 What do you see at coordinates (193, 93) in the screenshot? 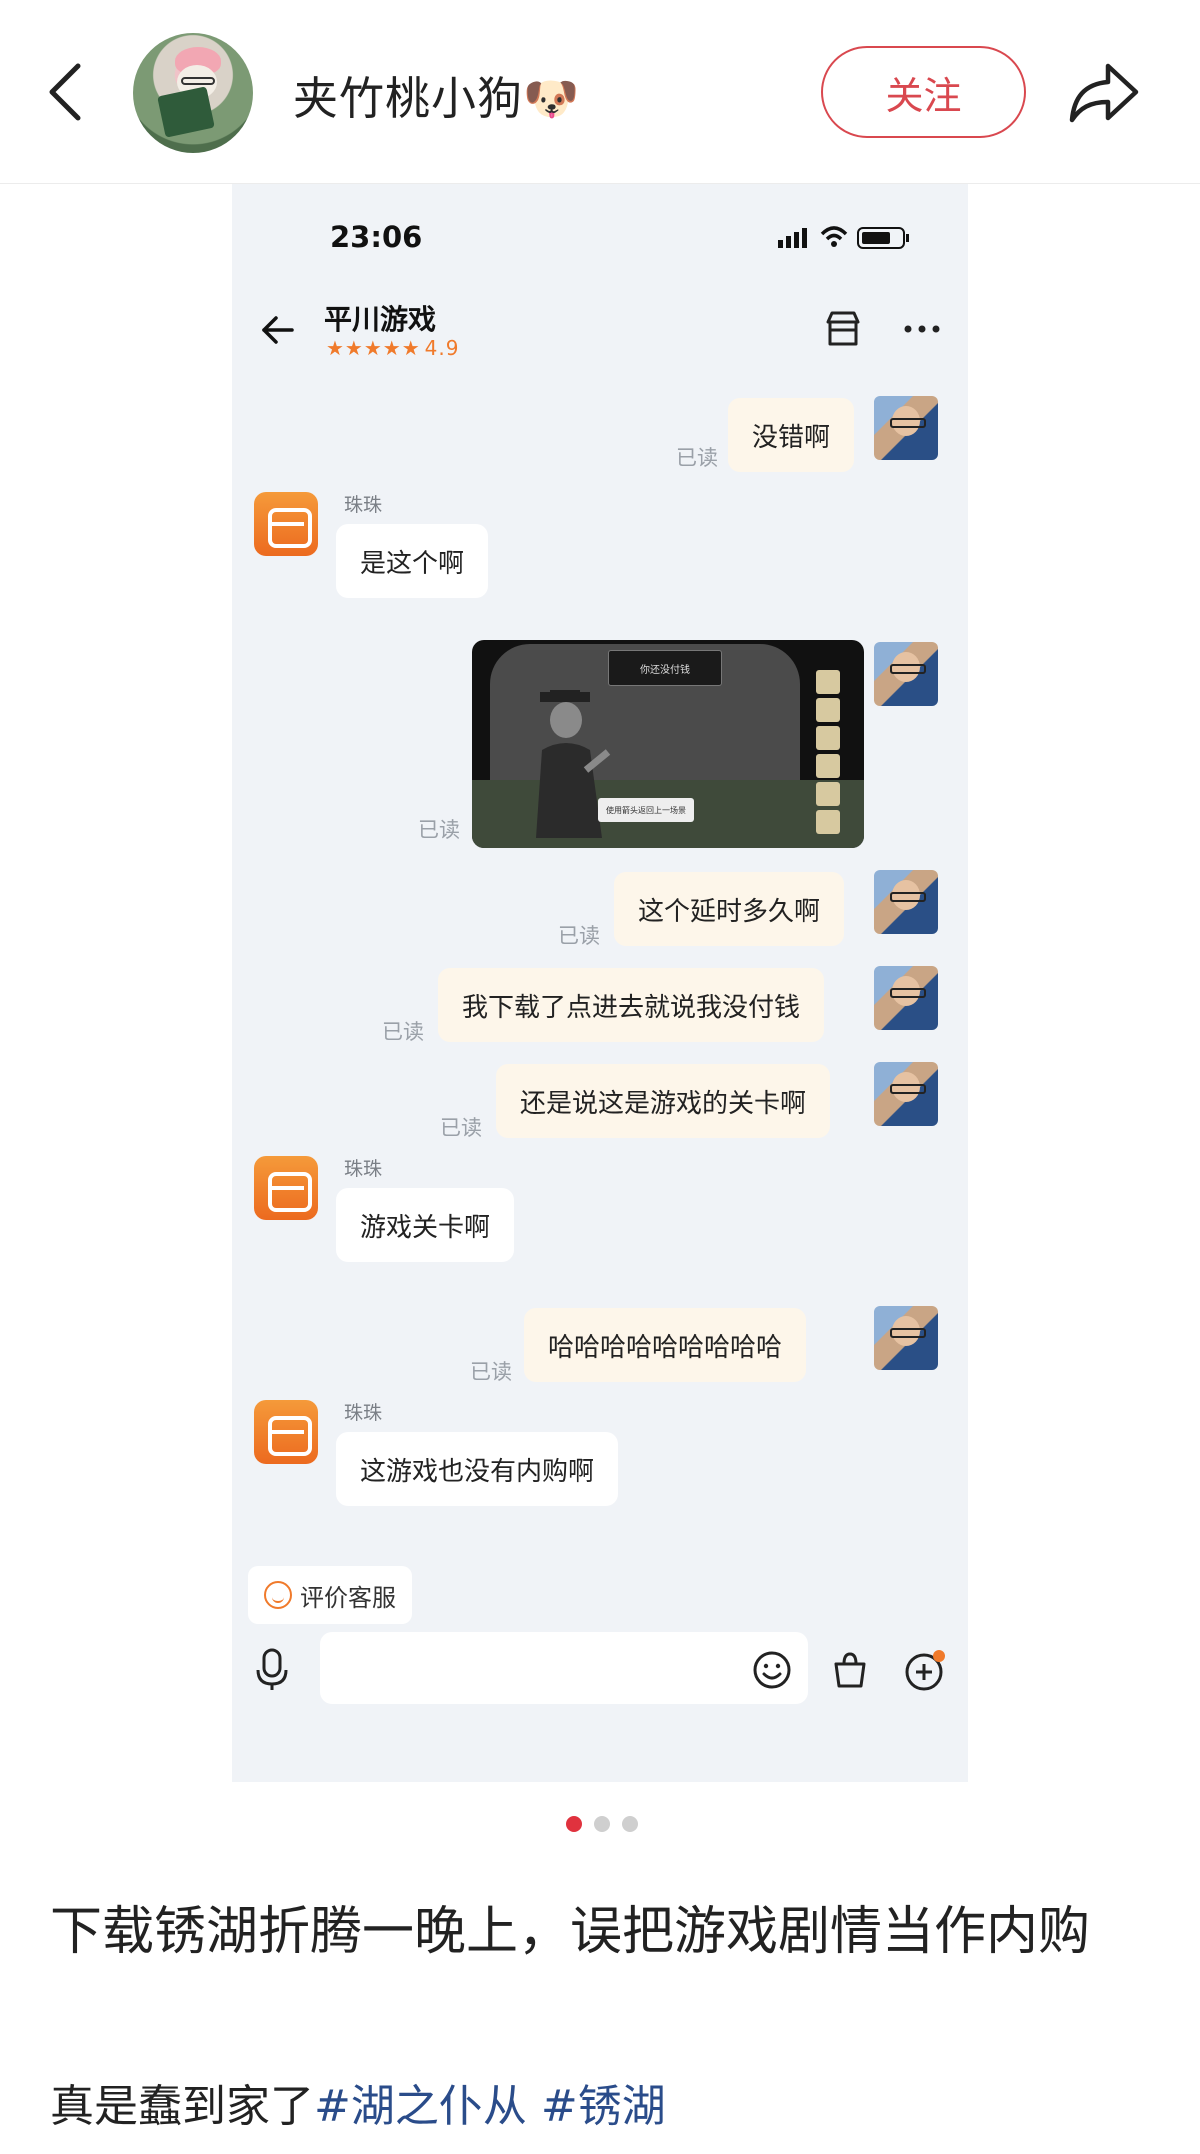
I see `author-avatar` at bounding box center [193, 93].